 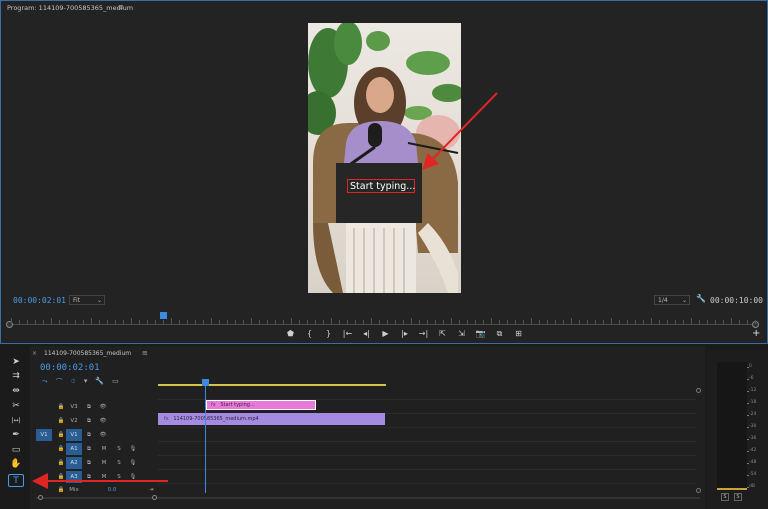 What do you see at coordinates (738, 497) in the screenshot?
I see `solo-right-button: S` at bounding box center [738, 497].